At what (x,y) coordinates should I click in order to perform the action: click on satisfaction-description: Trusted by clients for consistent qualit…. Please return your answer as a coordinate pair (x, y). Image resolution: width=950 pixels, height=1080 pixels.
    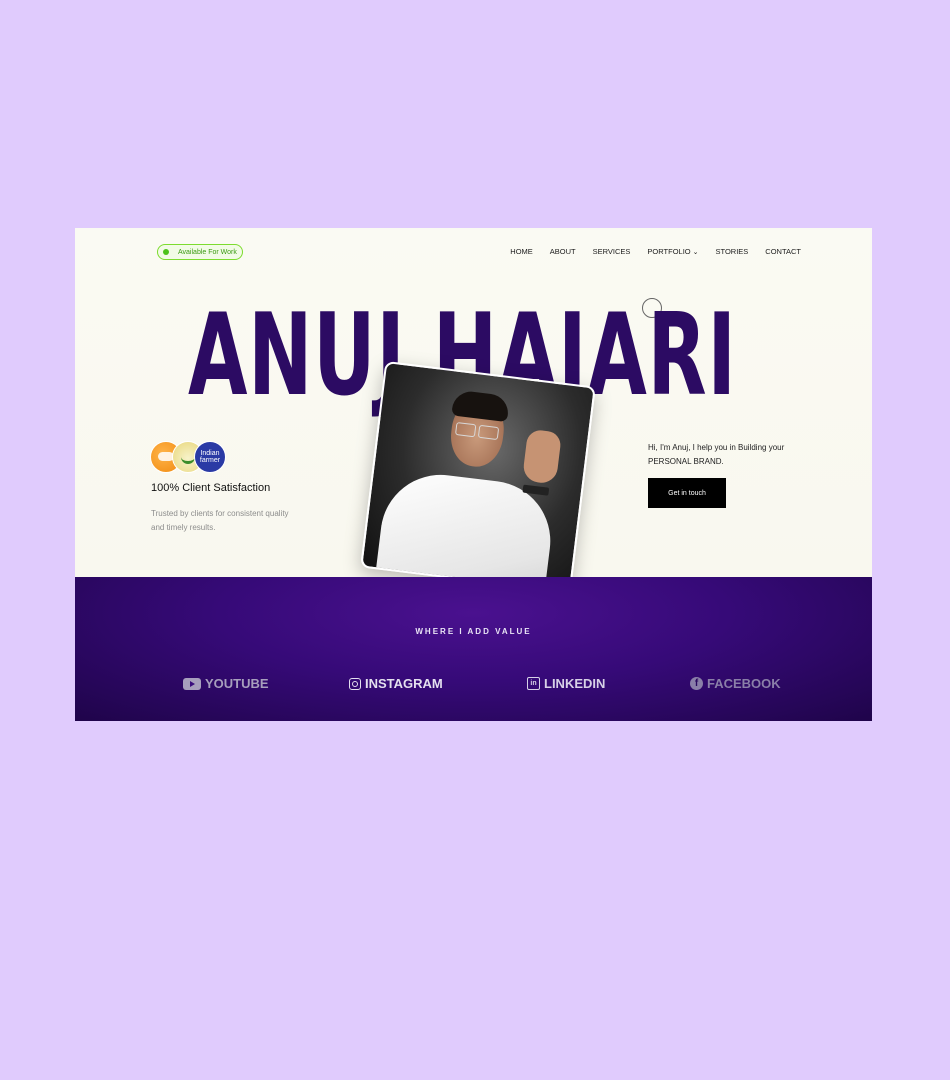
    Looking at the image, I should click on (220, 520).